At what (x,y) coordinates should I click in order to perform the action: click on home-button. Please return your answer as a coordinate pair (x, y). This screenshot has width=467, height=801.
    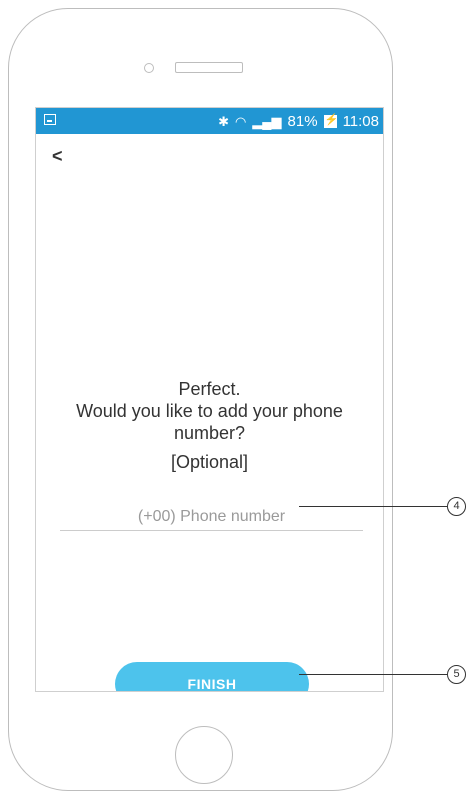
    Looking at the image, I should click on (204, 755).